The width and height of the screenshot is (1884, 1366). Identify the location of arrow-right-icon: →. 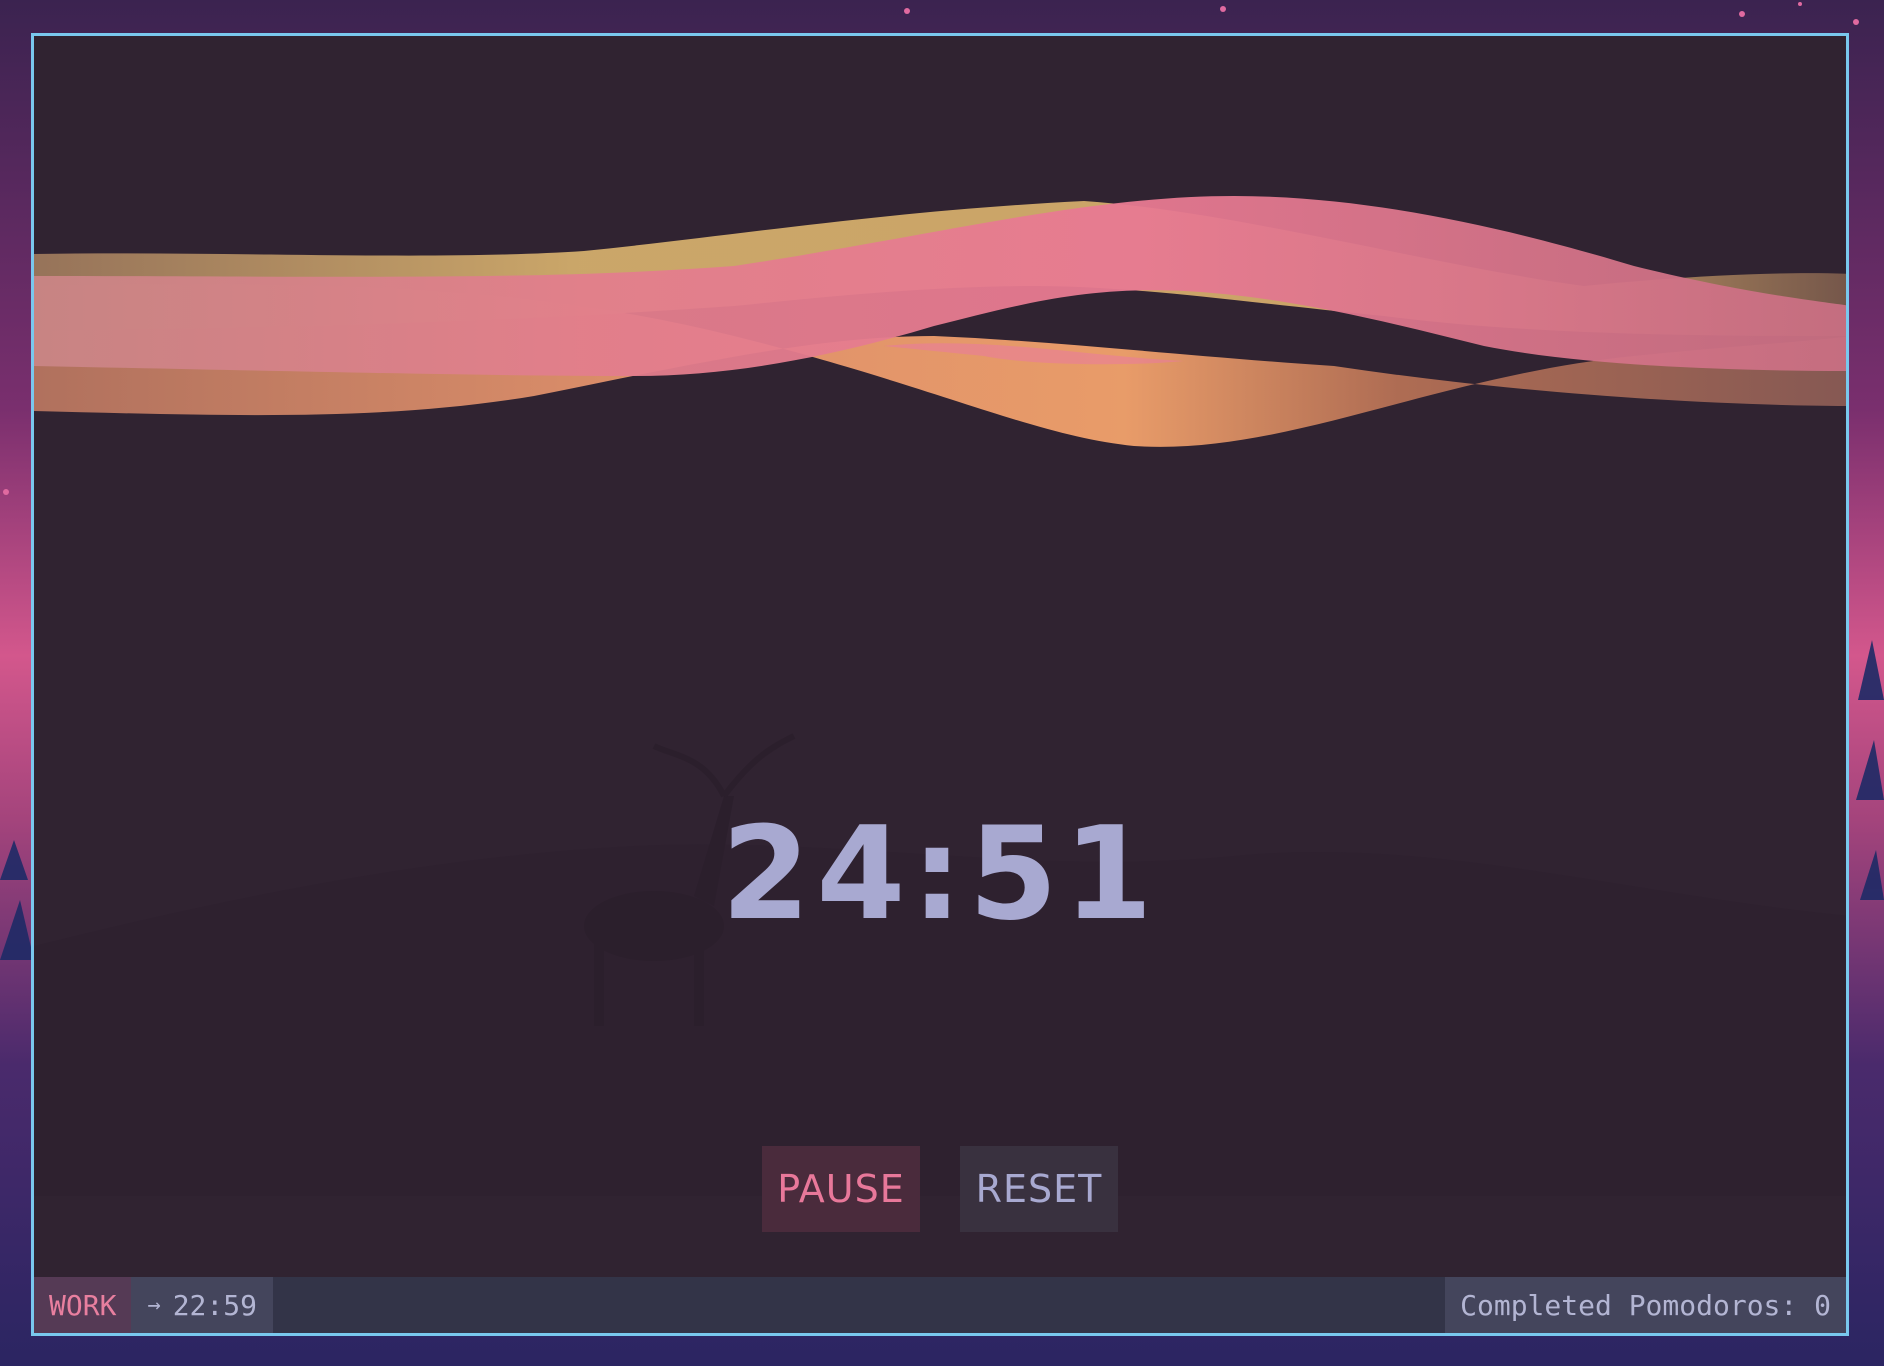
(154, 1305).